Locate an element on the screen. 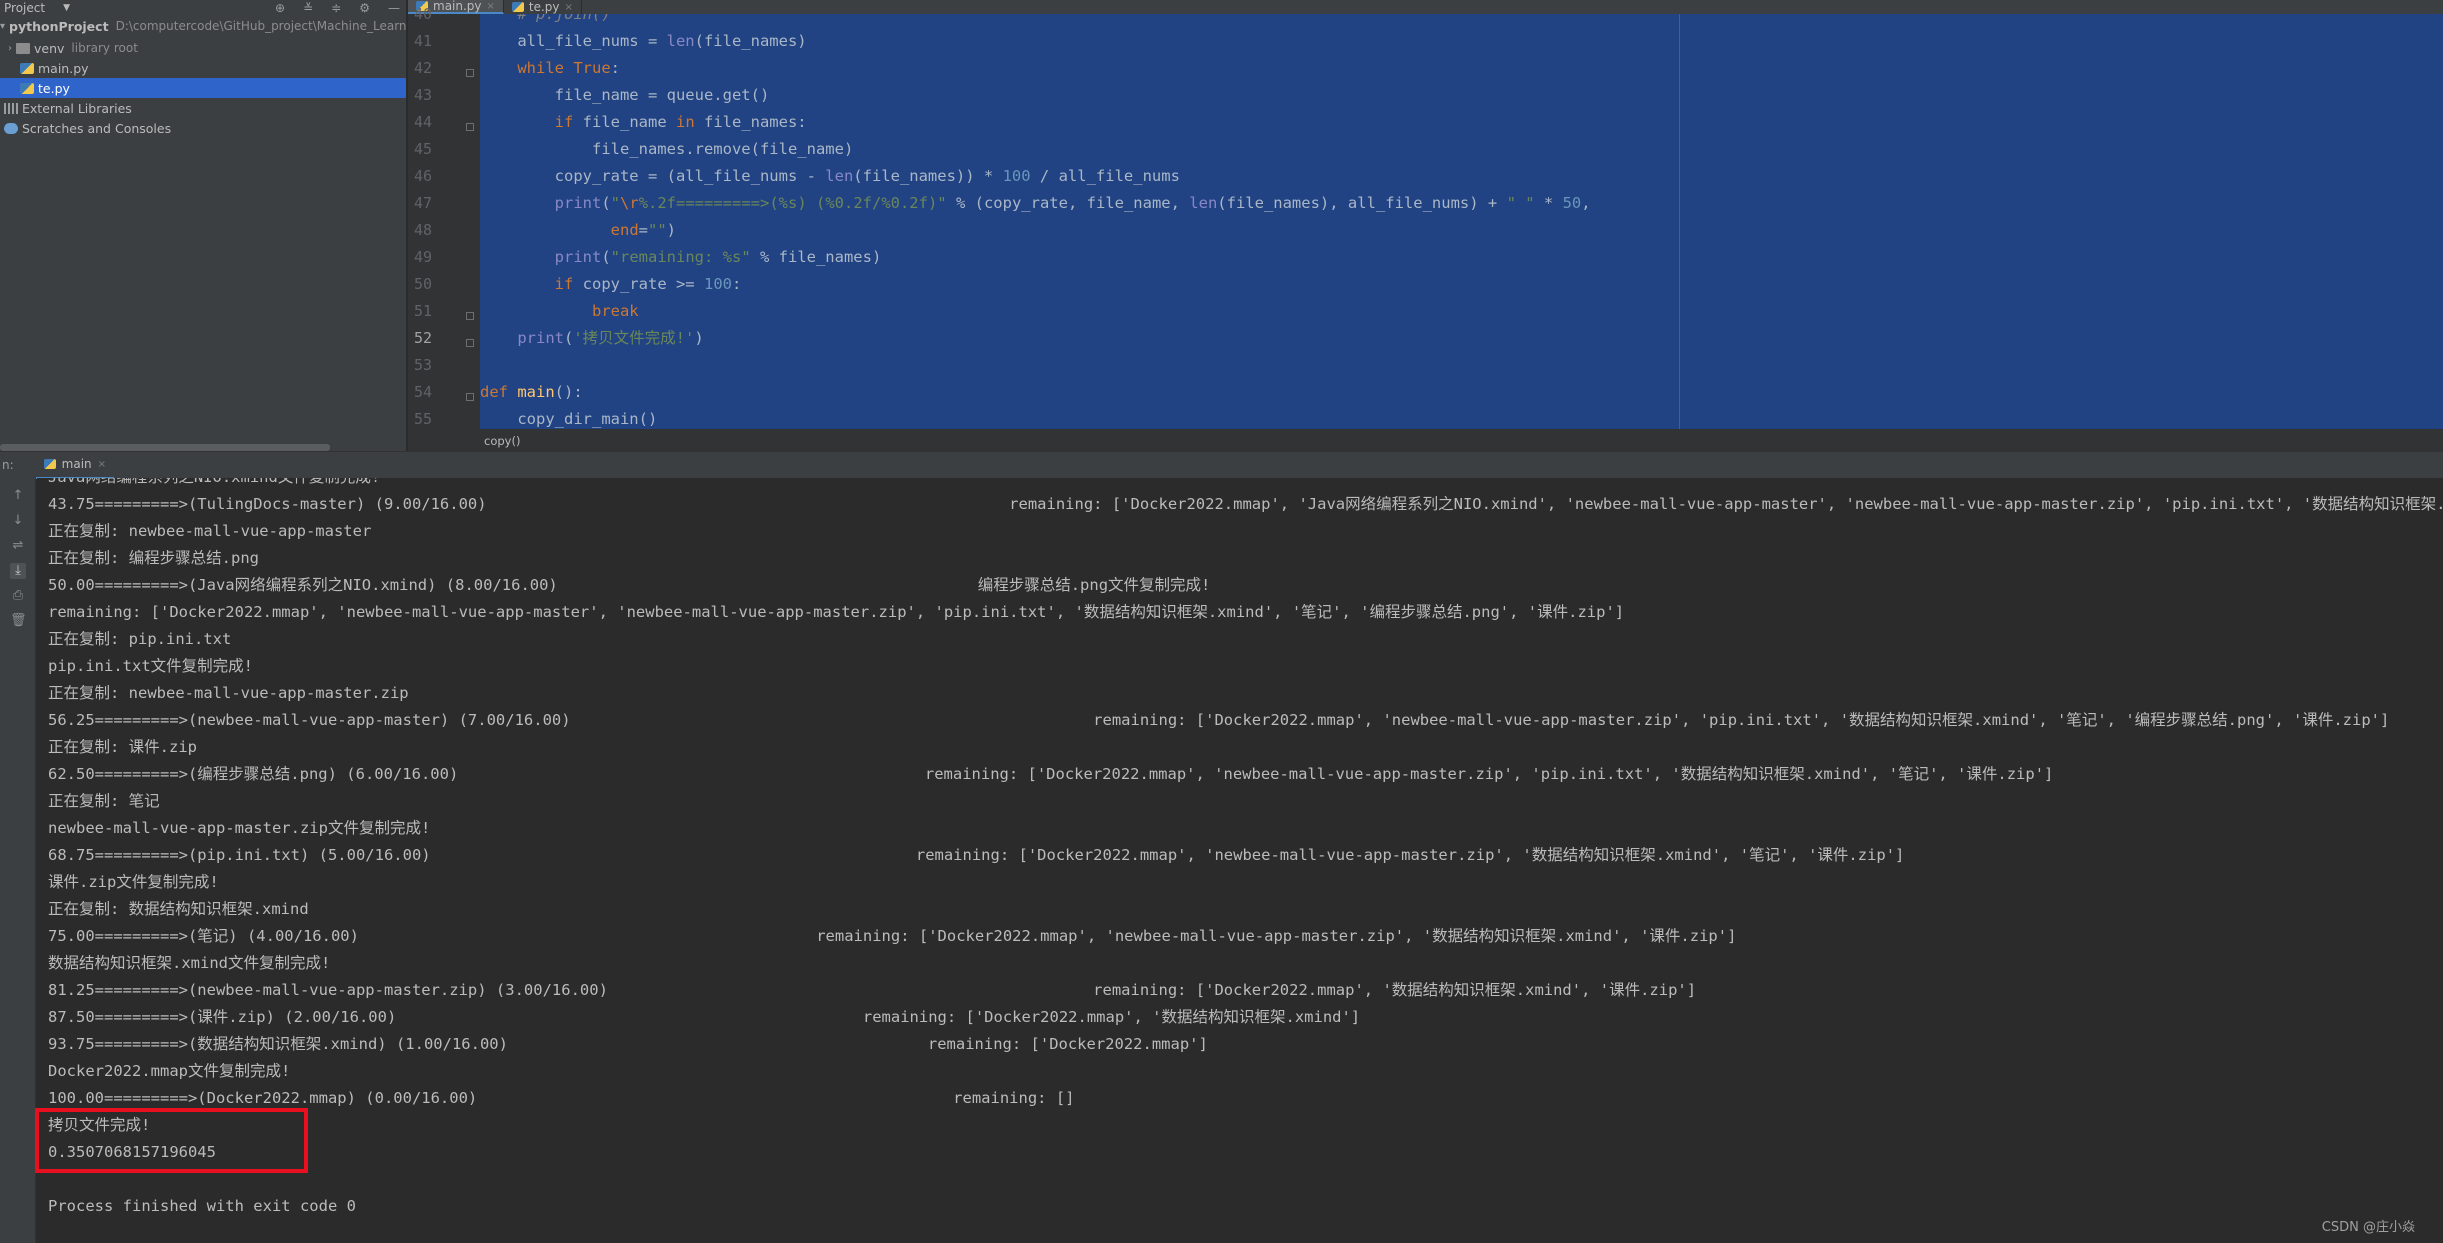 The width and height of the screenshot is (2443, 1243). locate-icon: ⊕ is located at coordinates (280, 8).